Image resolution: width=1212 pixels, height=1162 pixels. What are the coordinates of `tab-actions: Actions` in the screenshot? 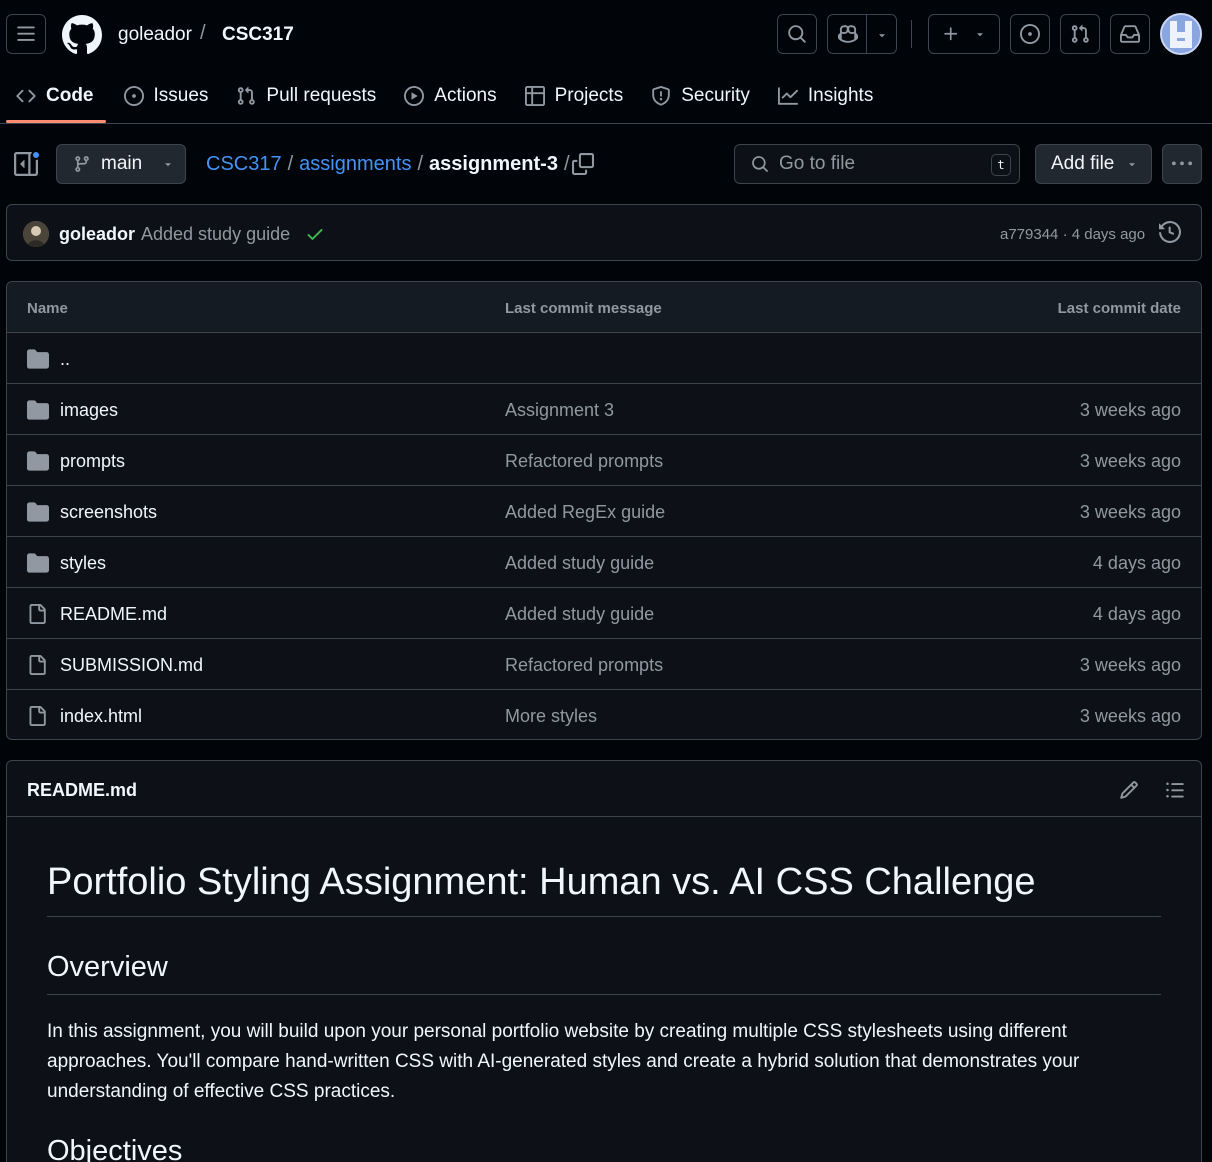 It's located at (456, 96).